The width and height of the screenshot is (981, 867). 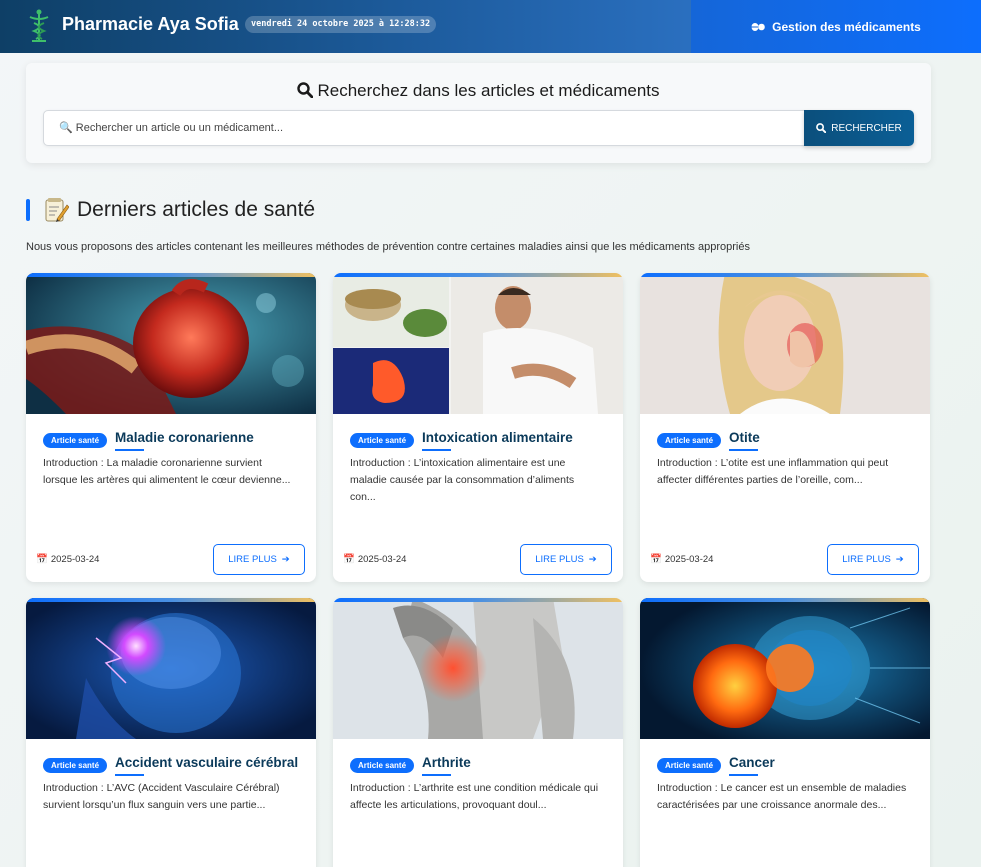 I want to click on nav-medications-button: Gestion des médicaments, so click(x=836, y=26).